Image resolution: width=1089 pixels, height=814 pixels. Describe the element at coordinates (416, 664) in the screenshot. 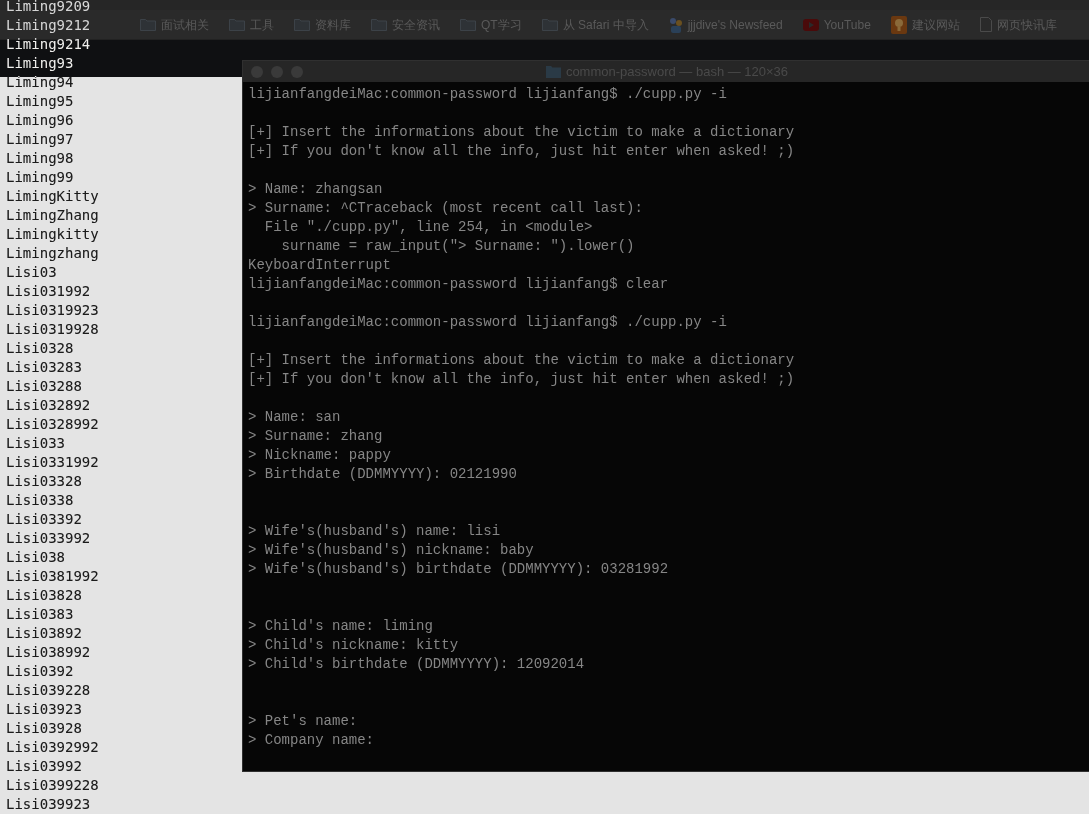

I see `terminal-line: > Child's birthdate (DDMMYYYY): 12092014` at that location.